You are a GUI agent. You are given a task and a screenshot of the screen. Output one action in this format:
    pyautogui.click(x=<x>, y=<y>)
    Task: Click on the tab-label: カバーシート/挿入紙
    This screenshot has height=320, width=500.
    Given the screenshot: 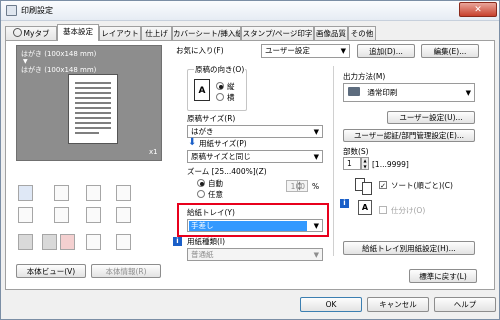 What is the action you would take?
    pyautogui.click(x=207, y=33)
    